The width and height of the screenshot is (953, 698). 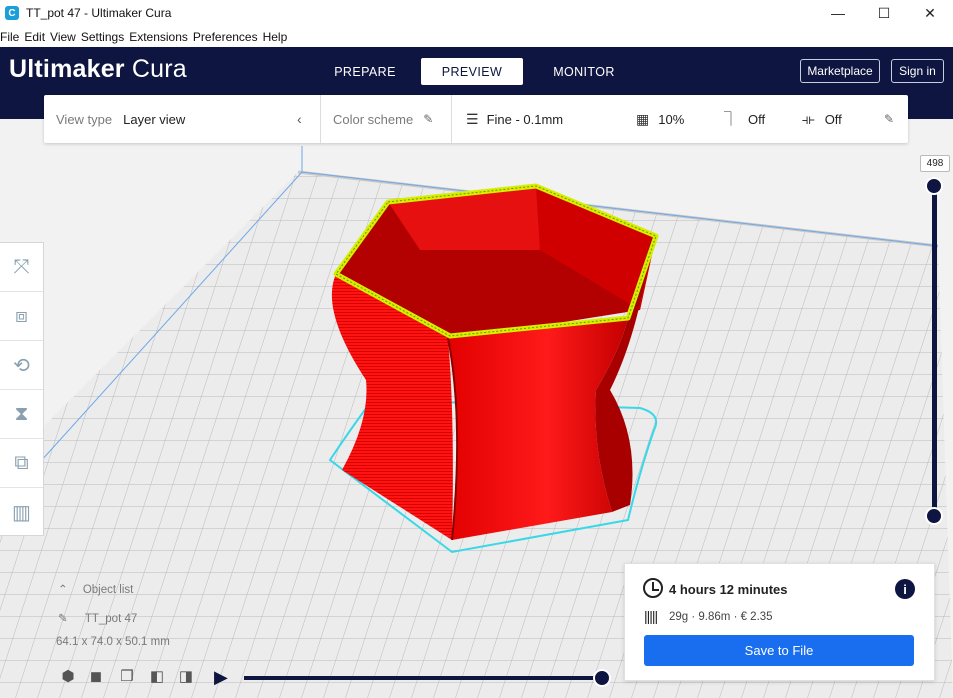 I want to click on right-view-icon: ◨, so click(x=186, y=676).